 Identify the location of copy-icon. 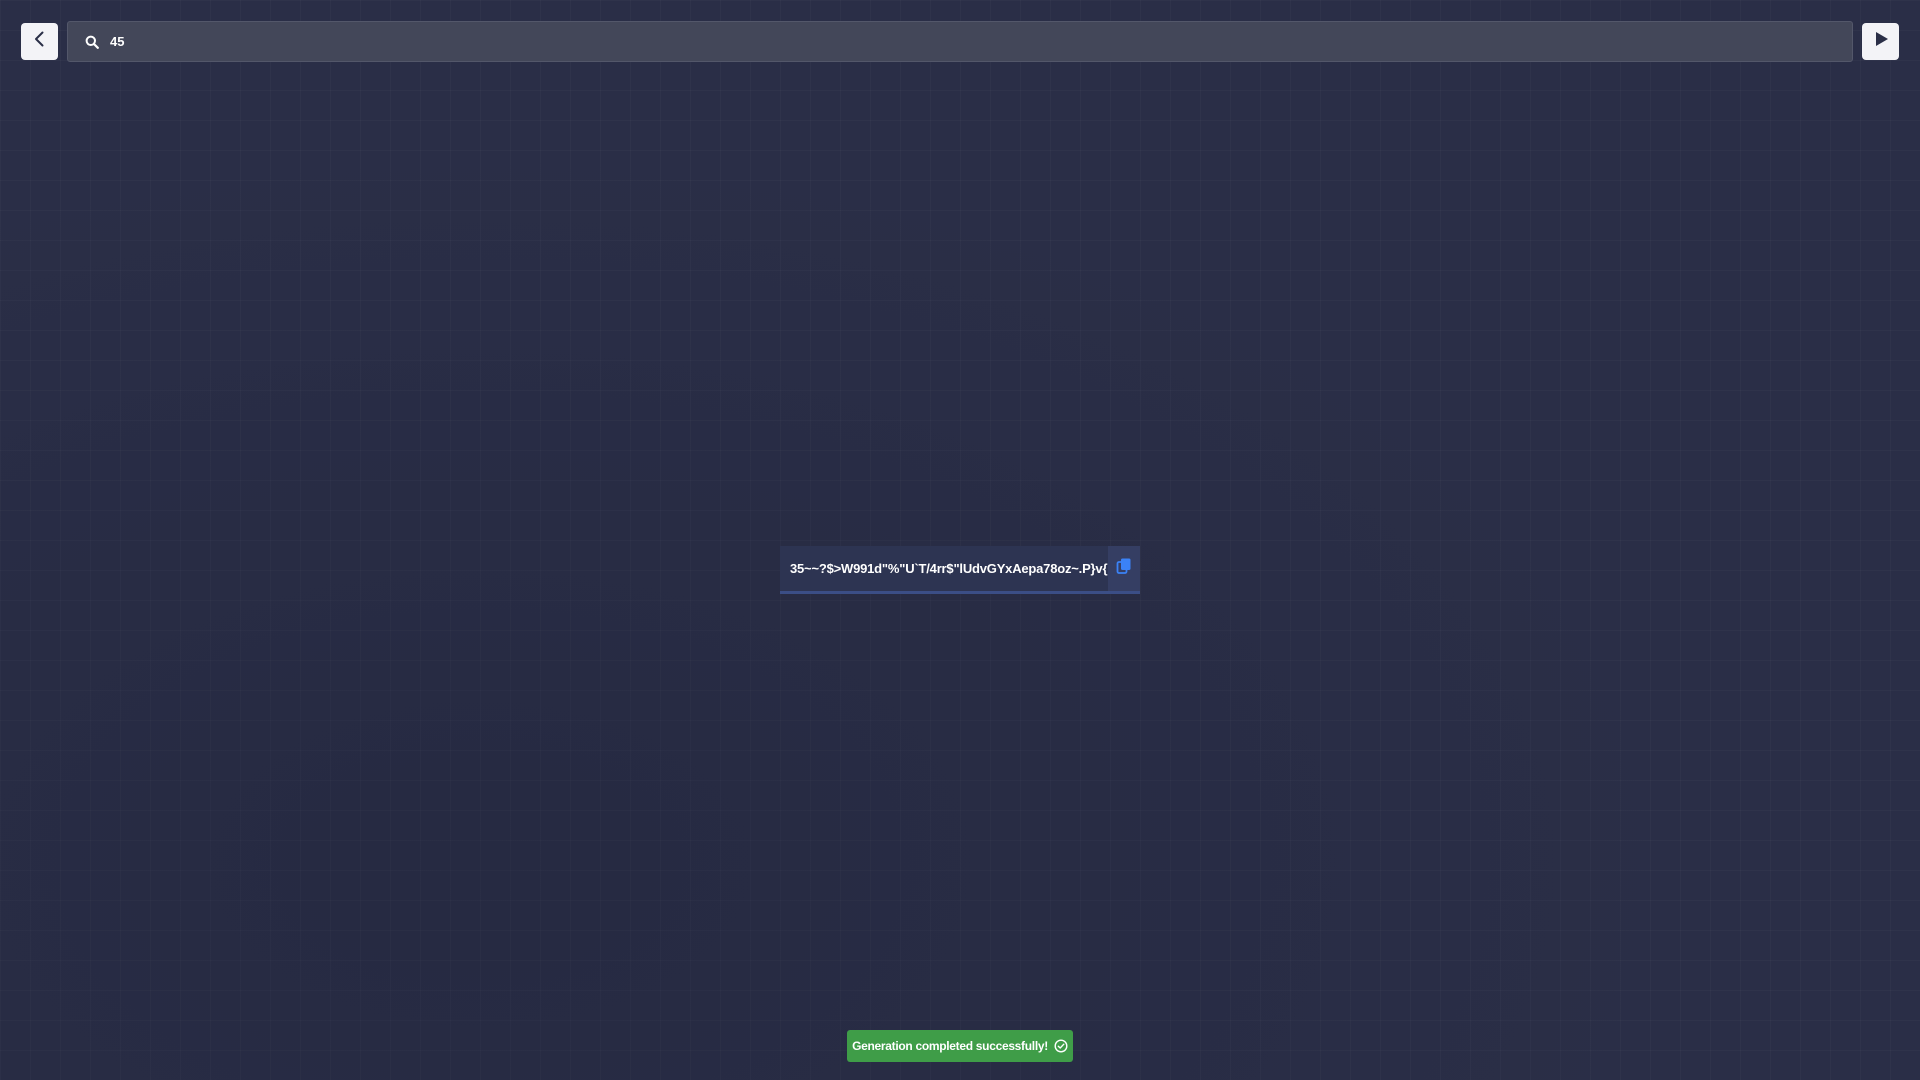
(1124, 568).